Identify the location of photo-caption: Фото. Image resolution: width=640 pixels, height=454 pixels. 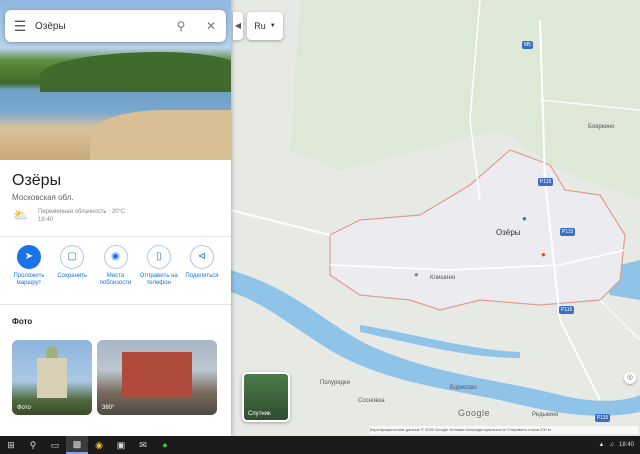
(24, 408).